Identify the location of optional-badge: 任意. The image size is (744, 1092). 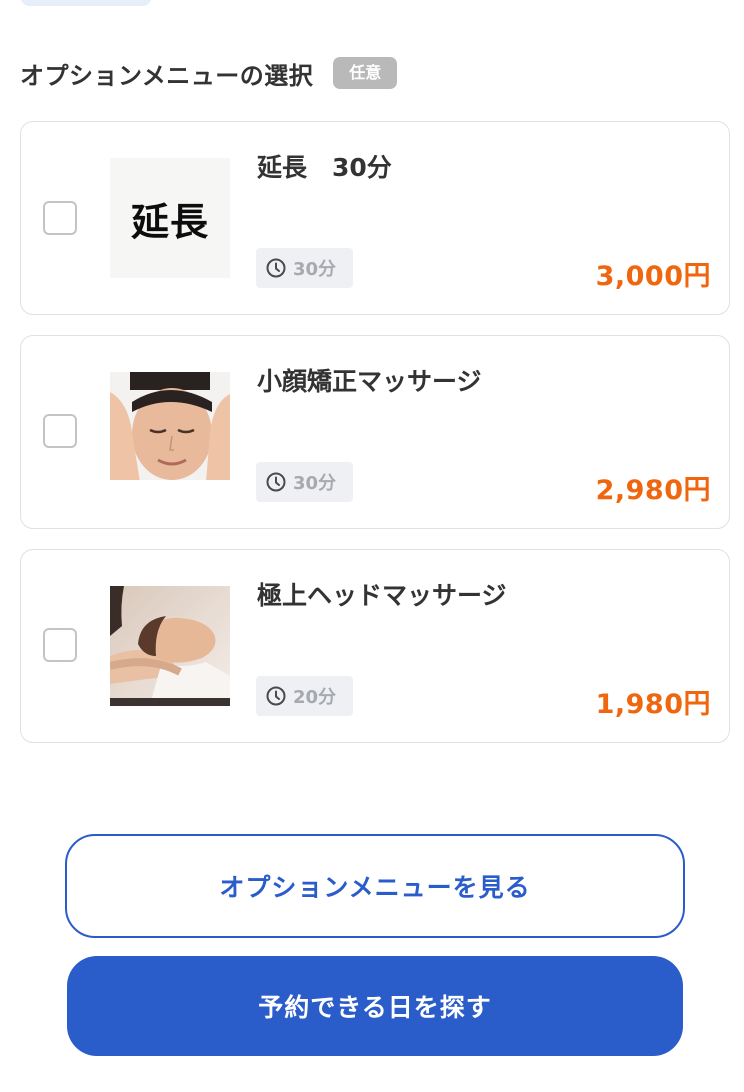
(365, 73).